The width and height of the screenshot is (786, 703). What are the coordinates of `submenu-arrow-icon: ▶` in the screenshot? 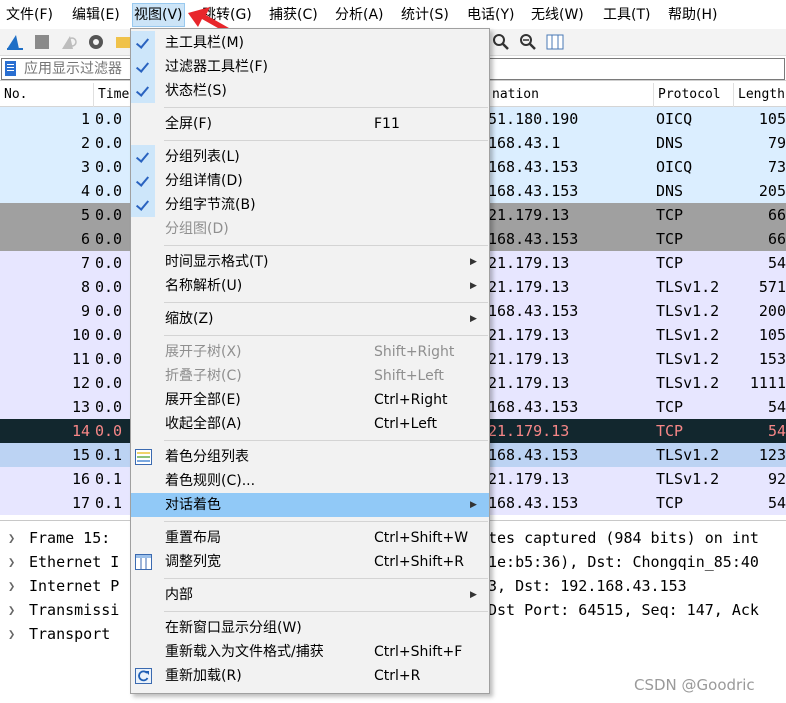 It's located at (473, 319).